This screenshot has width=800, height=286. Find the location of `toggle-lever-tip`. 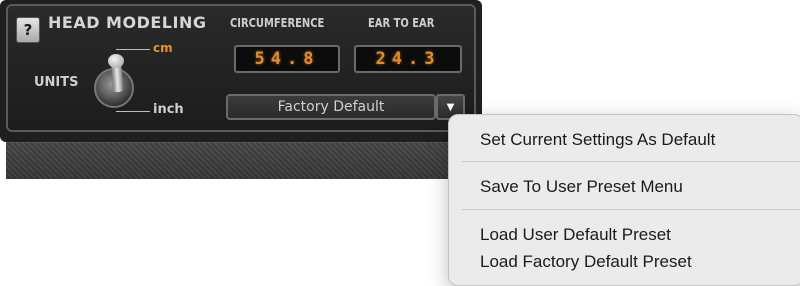

toggle-lever-tip is located at coordinates (116, 61).